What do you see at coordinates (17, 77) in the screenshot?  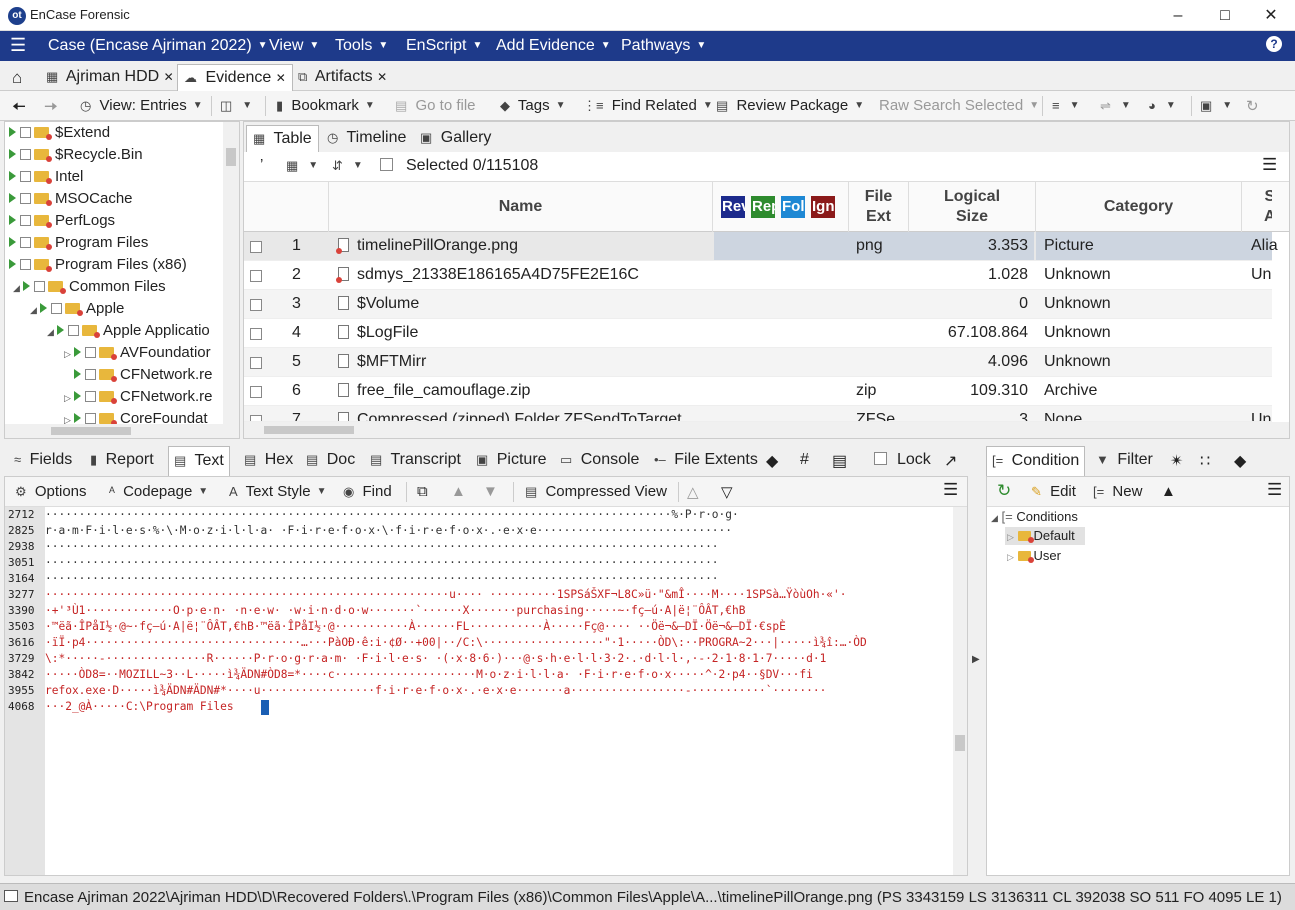 I see `home-icon: ⌂` at bounding box center [17, 77].